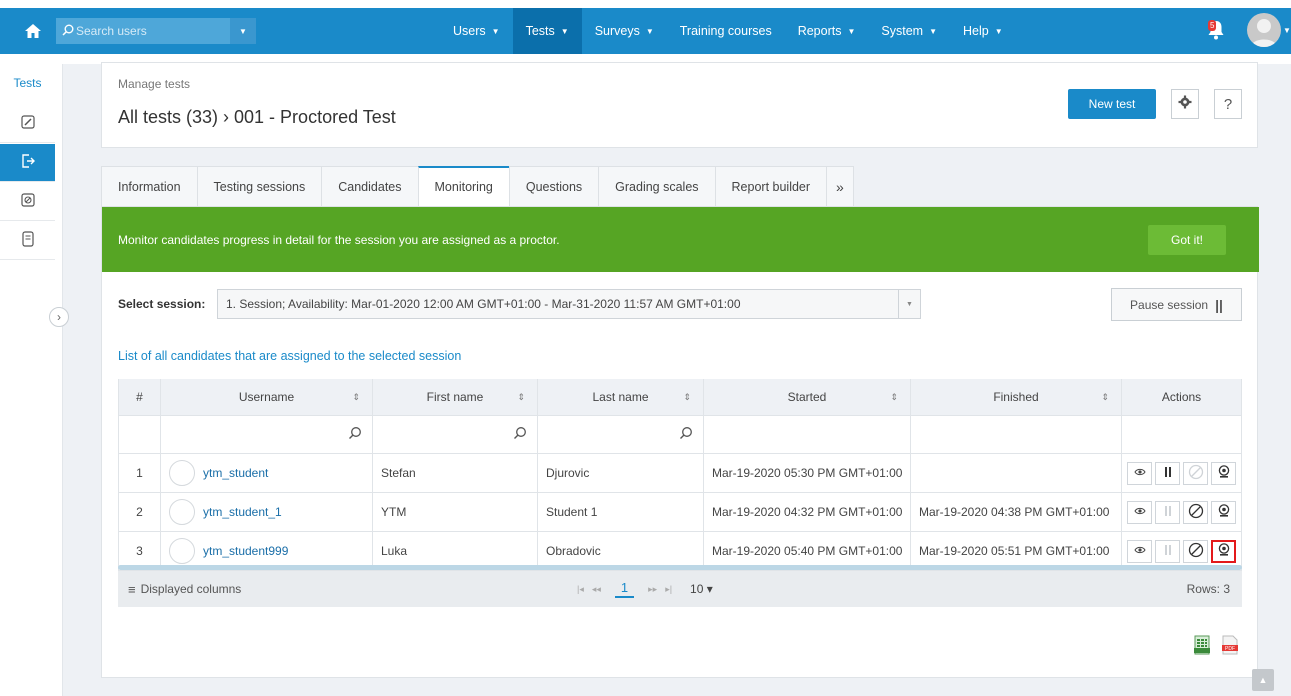 This screenshot has height=696, width=1291. I want to click on sidebar-item-document, so click(27, 241).